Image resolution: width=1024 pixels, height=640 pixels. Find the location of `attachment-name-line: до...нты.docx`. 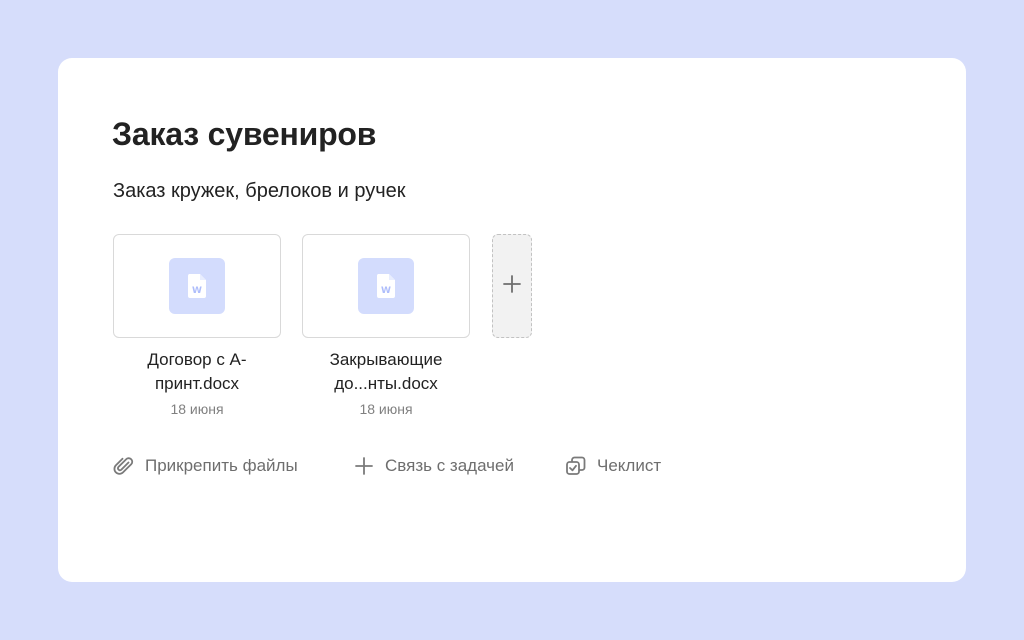

attachment-name-line: до...нты.docx is located at coordinates (386, 383).